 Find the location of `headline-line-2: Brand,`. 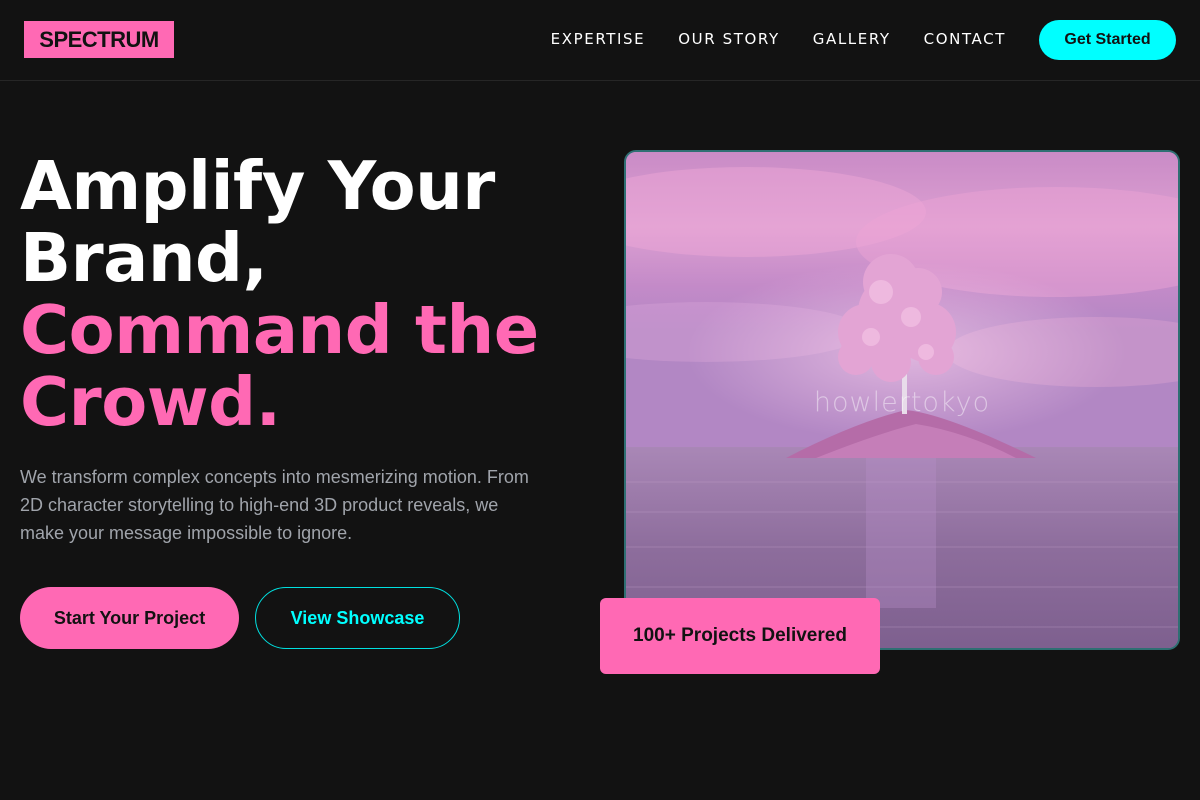

headline-line-2: Brand, is located at coordinates (144, 258).